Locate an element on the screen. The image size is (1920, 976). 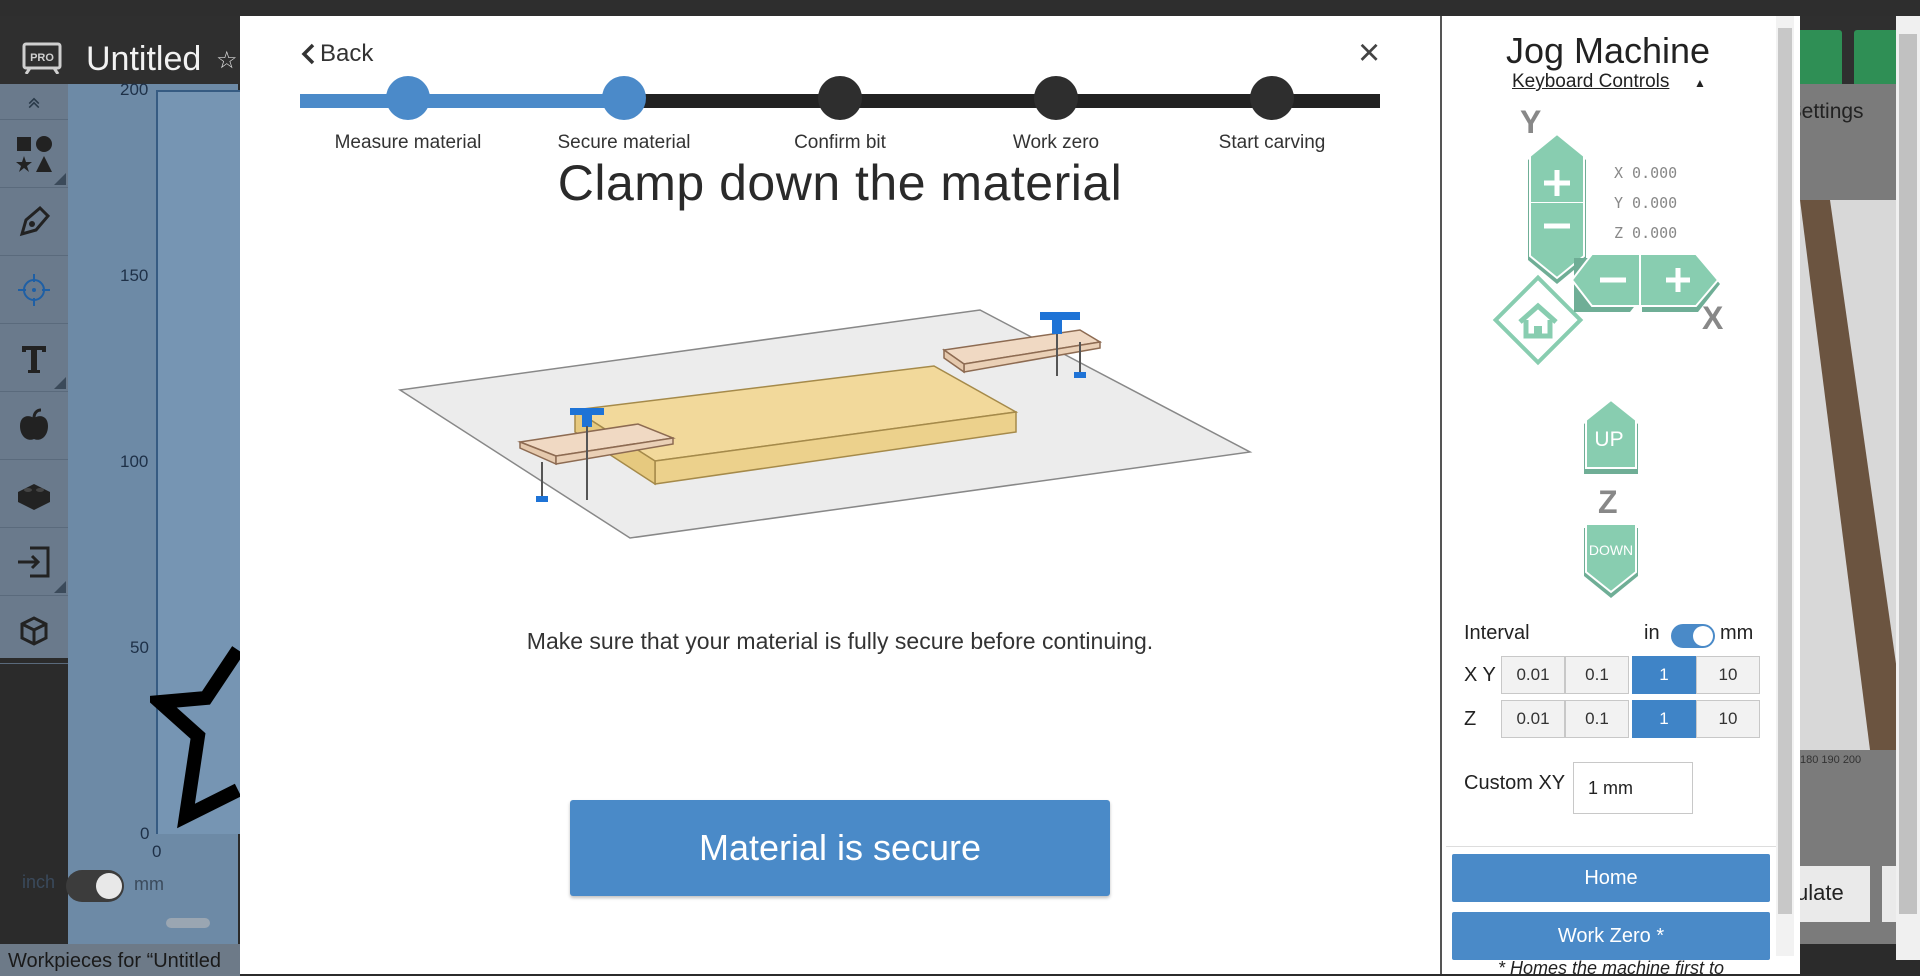
interval-z-option-selected: 1 is located at coordinates (1664, 719).